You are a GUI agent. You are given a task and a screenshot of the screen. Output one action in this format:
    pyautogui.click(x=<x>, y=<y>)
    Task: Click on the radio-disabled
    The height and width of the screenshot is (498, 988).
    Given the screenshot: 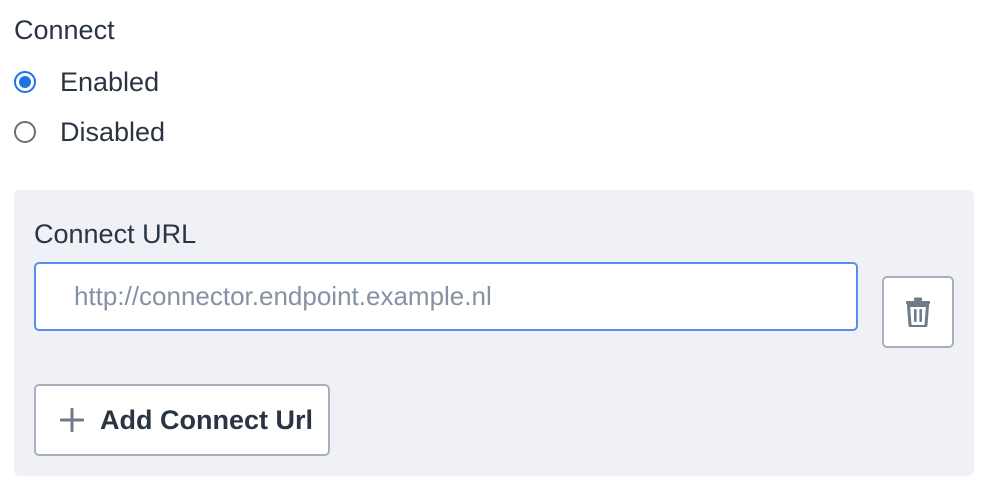 What is the action you would take?
    pyautogui.click(x=25, y=132)
    